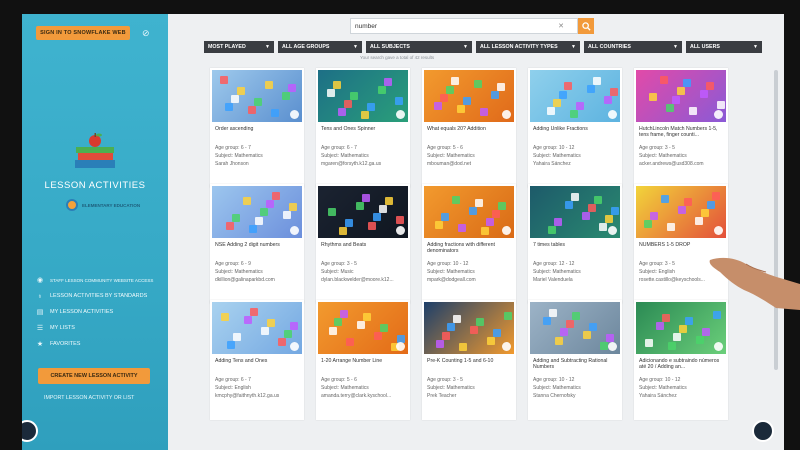  What do you see at coordinates (94, 376) in the screenshot?
I see `create-lesson-button: CREATE NEW LESSON ACTIVITY` at bounding box center [94, 376].